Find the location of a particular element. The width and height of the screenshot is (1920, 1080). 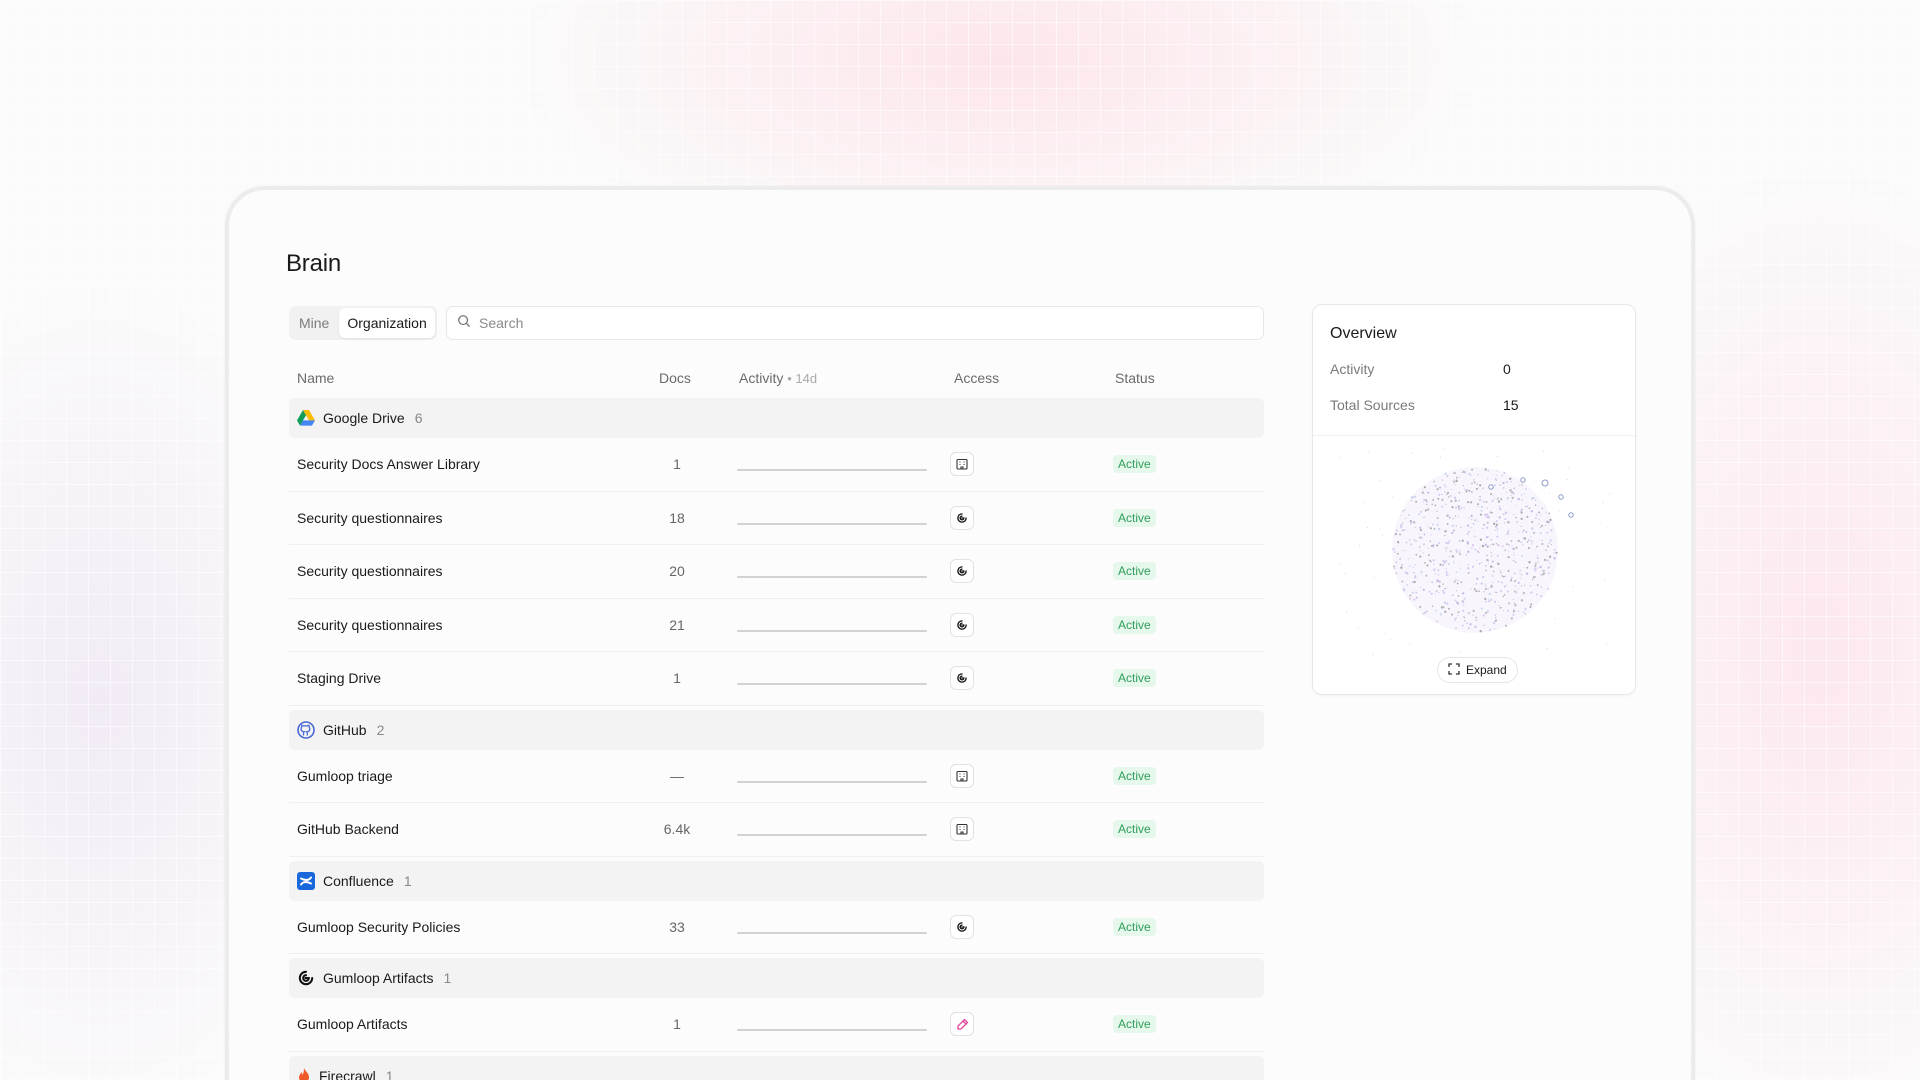

group-row: GitHub 2 is located at coordinates (776, 729).